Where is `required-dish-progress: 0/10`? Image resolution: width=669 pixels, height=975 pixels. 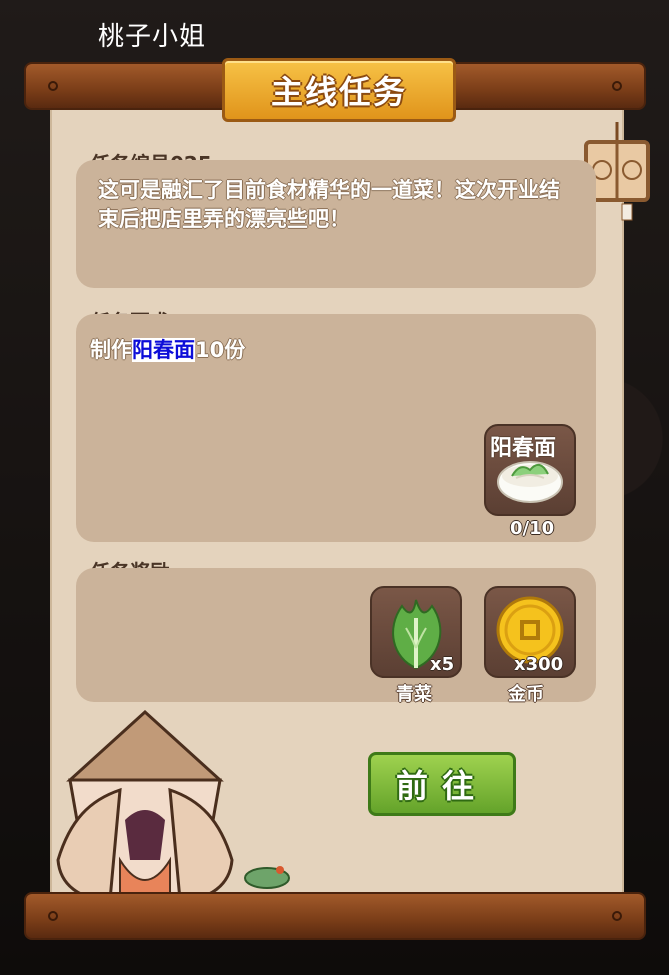 required-dish-progress: 0/10 is located at coordinates (532, 528).